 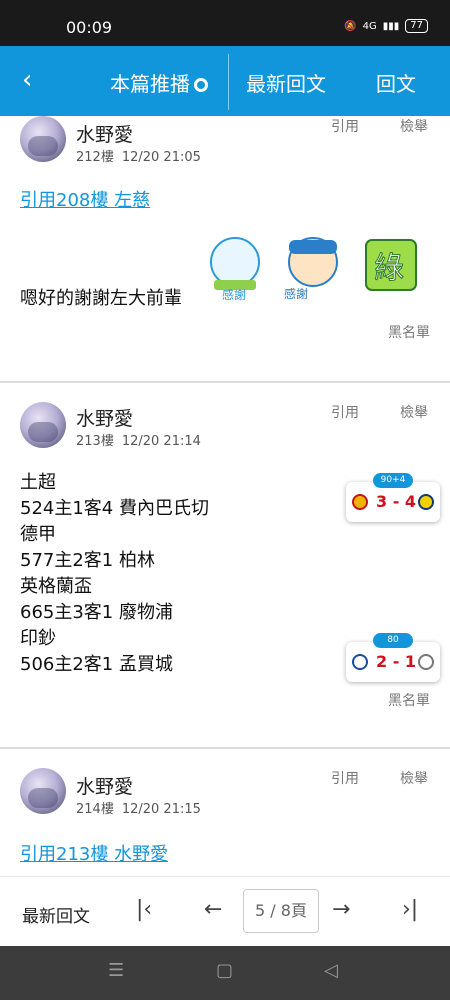 I want to click on status-icons: 🔕 4G ▮▮▮ 77, so click(x=386, y=26).